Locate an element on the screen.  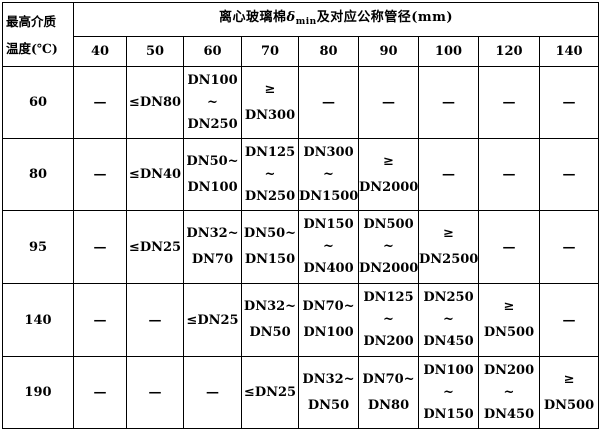
pipe-size-cell: ≥ DN500 is located at coordinates (569, 392).